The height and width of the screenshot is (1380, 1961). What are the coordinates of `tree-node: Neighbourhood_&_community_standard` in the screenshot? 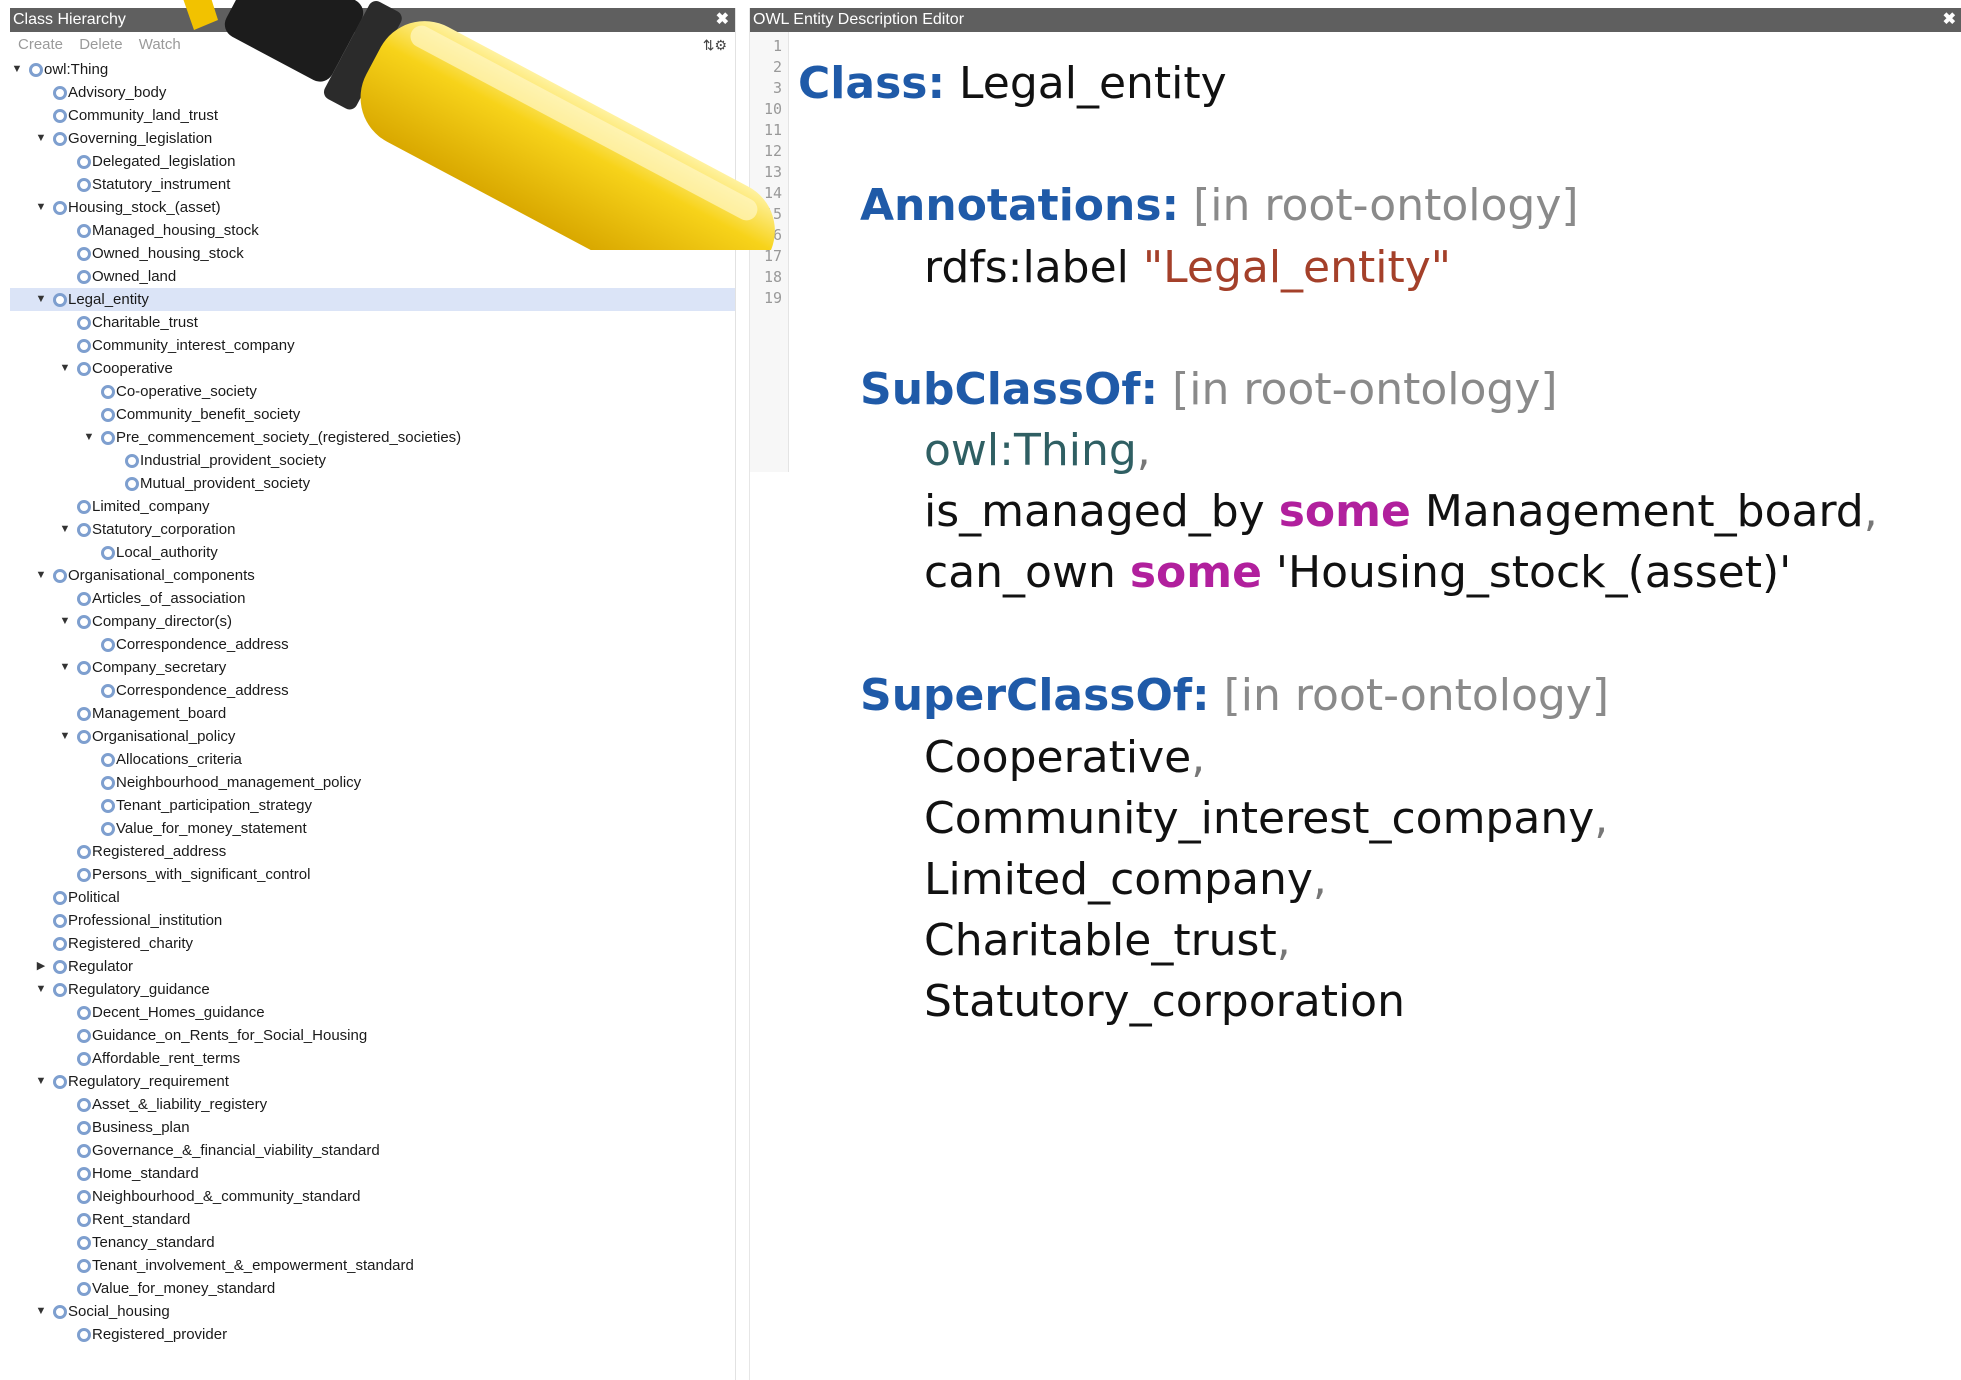 It's located at (372, 1196).